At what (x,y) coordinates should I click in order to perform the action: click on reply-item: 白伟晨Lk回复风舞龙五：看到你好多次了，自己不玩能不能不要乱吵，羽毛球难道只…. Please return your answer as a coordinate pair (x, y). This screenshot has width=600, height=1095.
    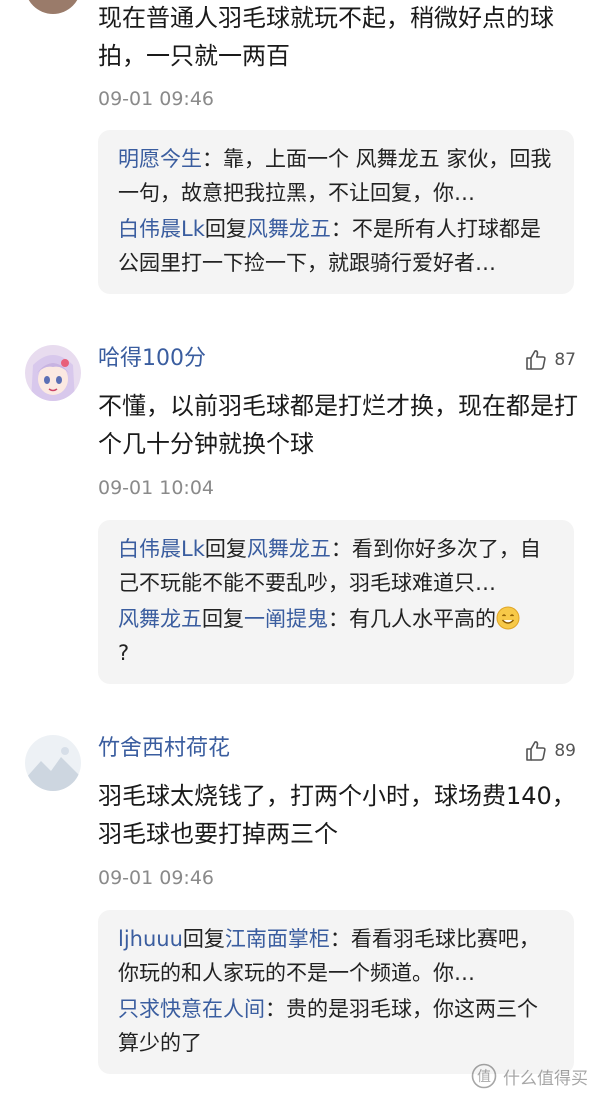
    Looking at the image, I should click on (336, 566).